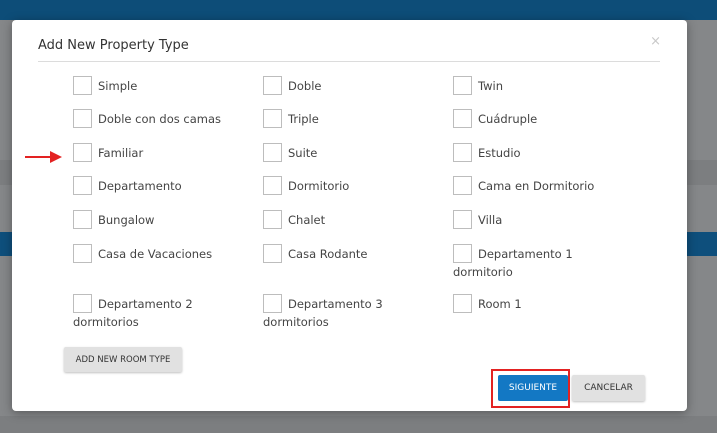 The image size is (717, 433). I want to click on option-label: Triple, so click(303, 119).